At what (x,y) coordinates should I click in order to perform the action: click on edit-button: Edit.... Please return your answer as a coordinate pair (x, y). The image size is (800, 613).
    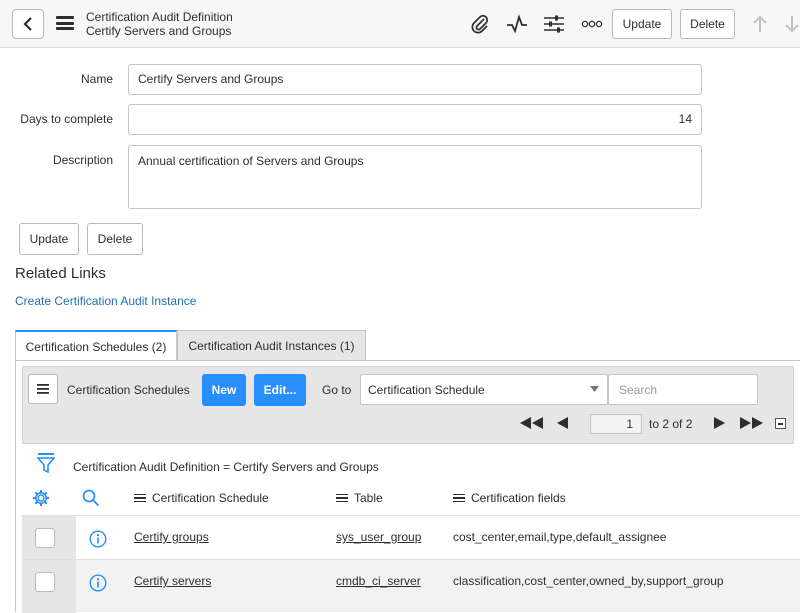
    Looking at the image, I should click on (280, 390).